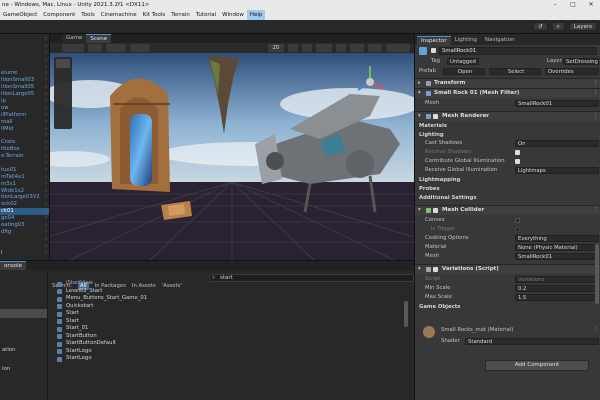 This screenshot has height=400, width=600. What do you see at coordinates (206, 15) in the screenshot?
I see `menu-tutorial: Tutorial` at bounding box center [206, 15].